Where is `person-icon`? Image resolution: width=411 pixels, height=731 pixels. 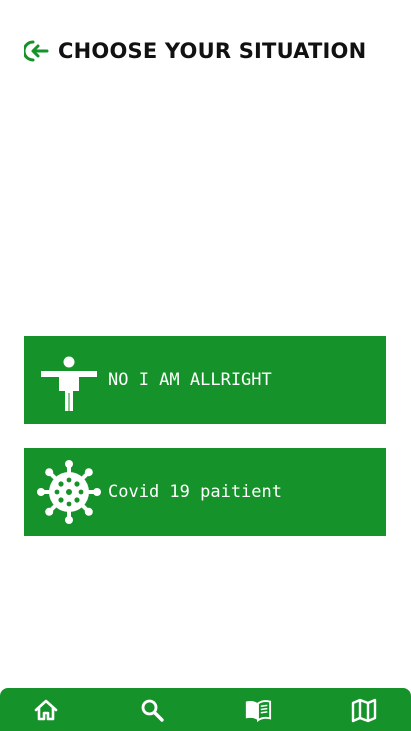 person-icon is located at coordinates (69, 380).